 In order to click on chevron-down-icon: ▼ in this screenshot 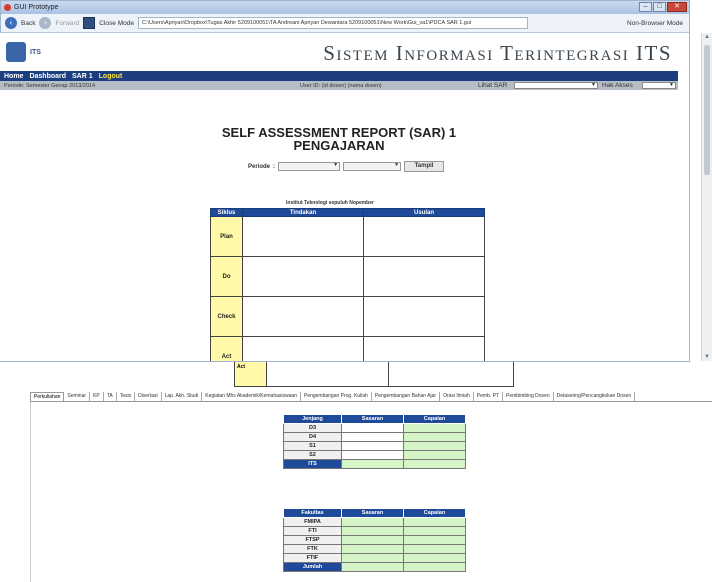, I will do `click(336, 165)`.